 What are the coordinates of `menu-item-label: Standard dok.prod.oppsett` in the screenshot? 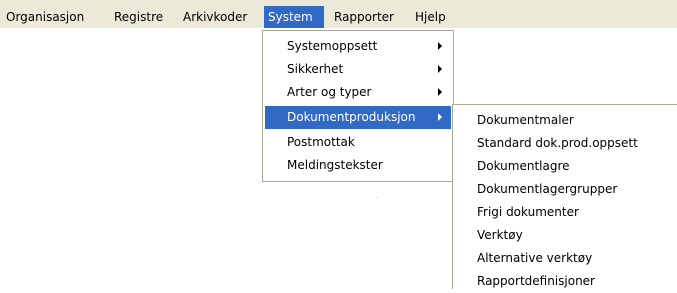 It's located at (557, 143).